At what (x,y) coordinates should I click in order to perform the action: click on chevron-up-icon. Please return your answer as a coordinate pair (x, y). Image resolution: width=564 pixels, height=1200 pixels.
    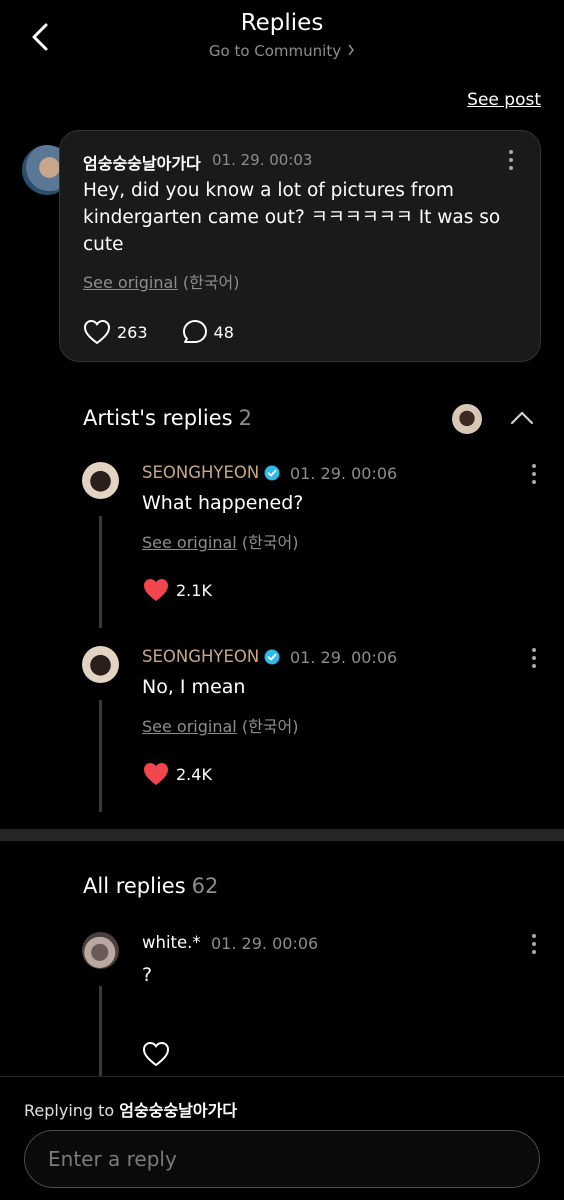
    Looking at the image, I should click on (522, 418).